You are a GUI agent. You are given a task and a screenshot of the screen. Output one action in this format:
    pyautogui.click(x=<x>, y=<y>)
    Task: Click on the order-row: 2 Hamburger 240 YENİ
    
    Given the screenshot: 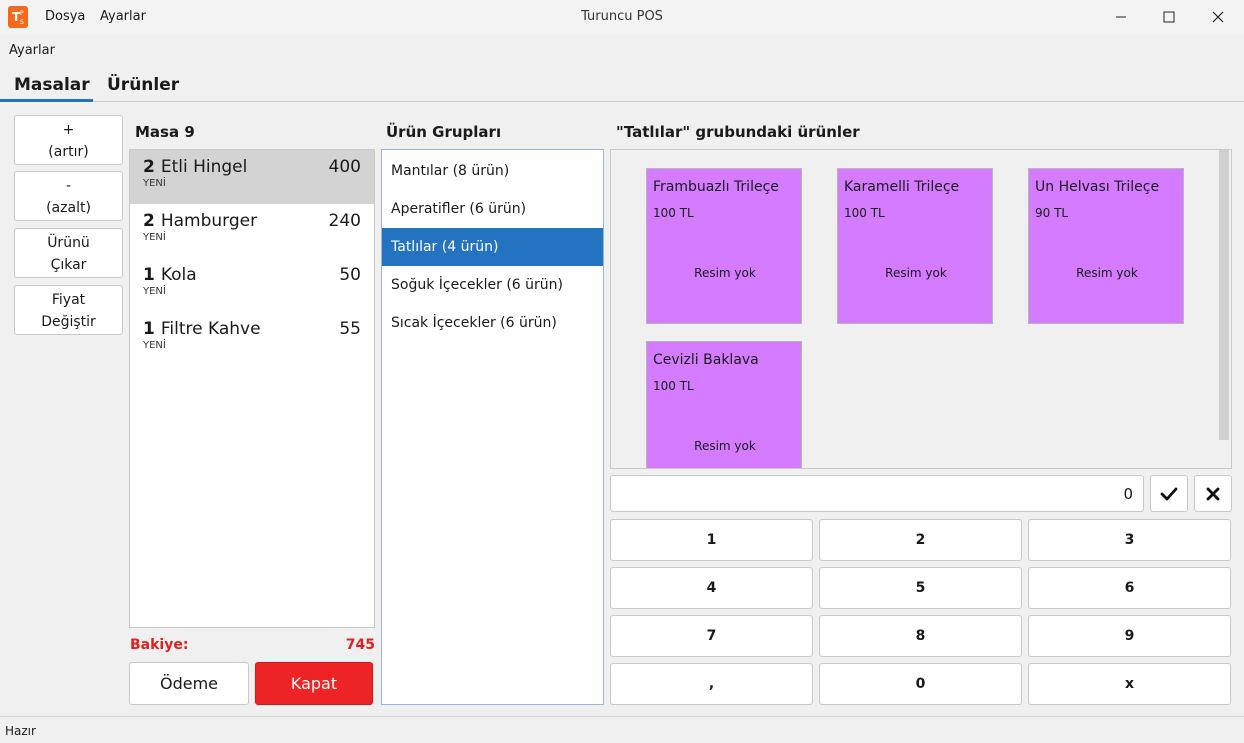 What is the action you would take?
    pyautogui.click(x=252, y=231)
    